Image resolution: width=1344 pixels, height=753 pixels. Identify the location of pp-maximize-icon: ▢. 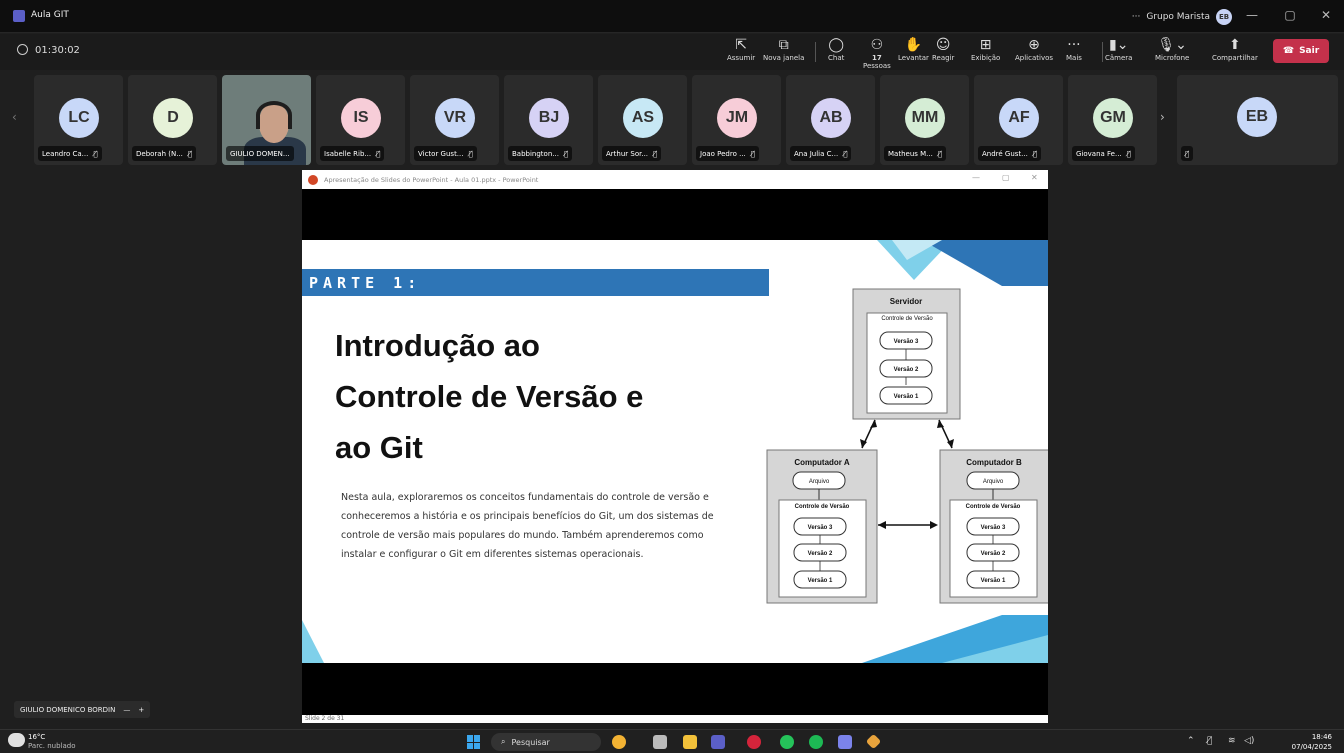
(1006, 177).